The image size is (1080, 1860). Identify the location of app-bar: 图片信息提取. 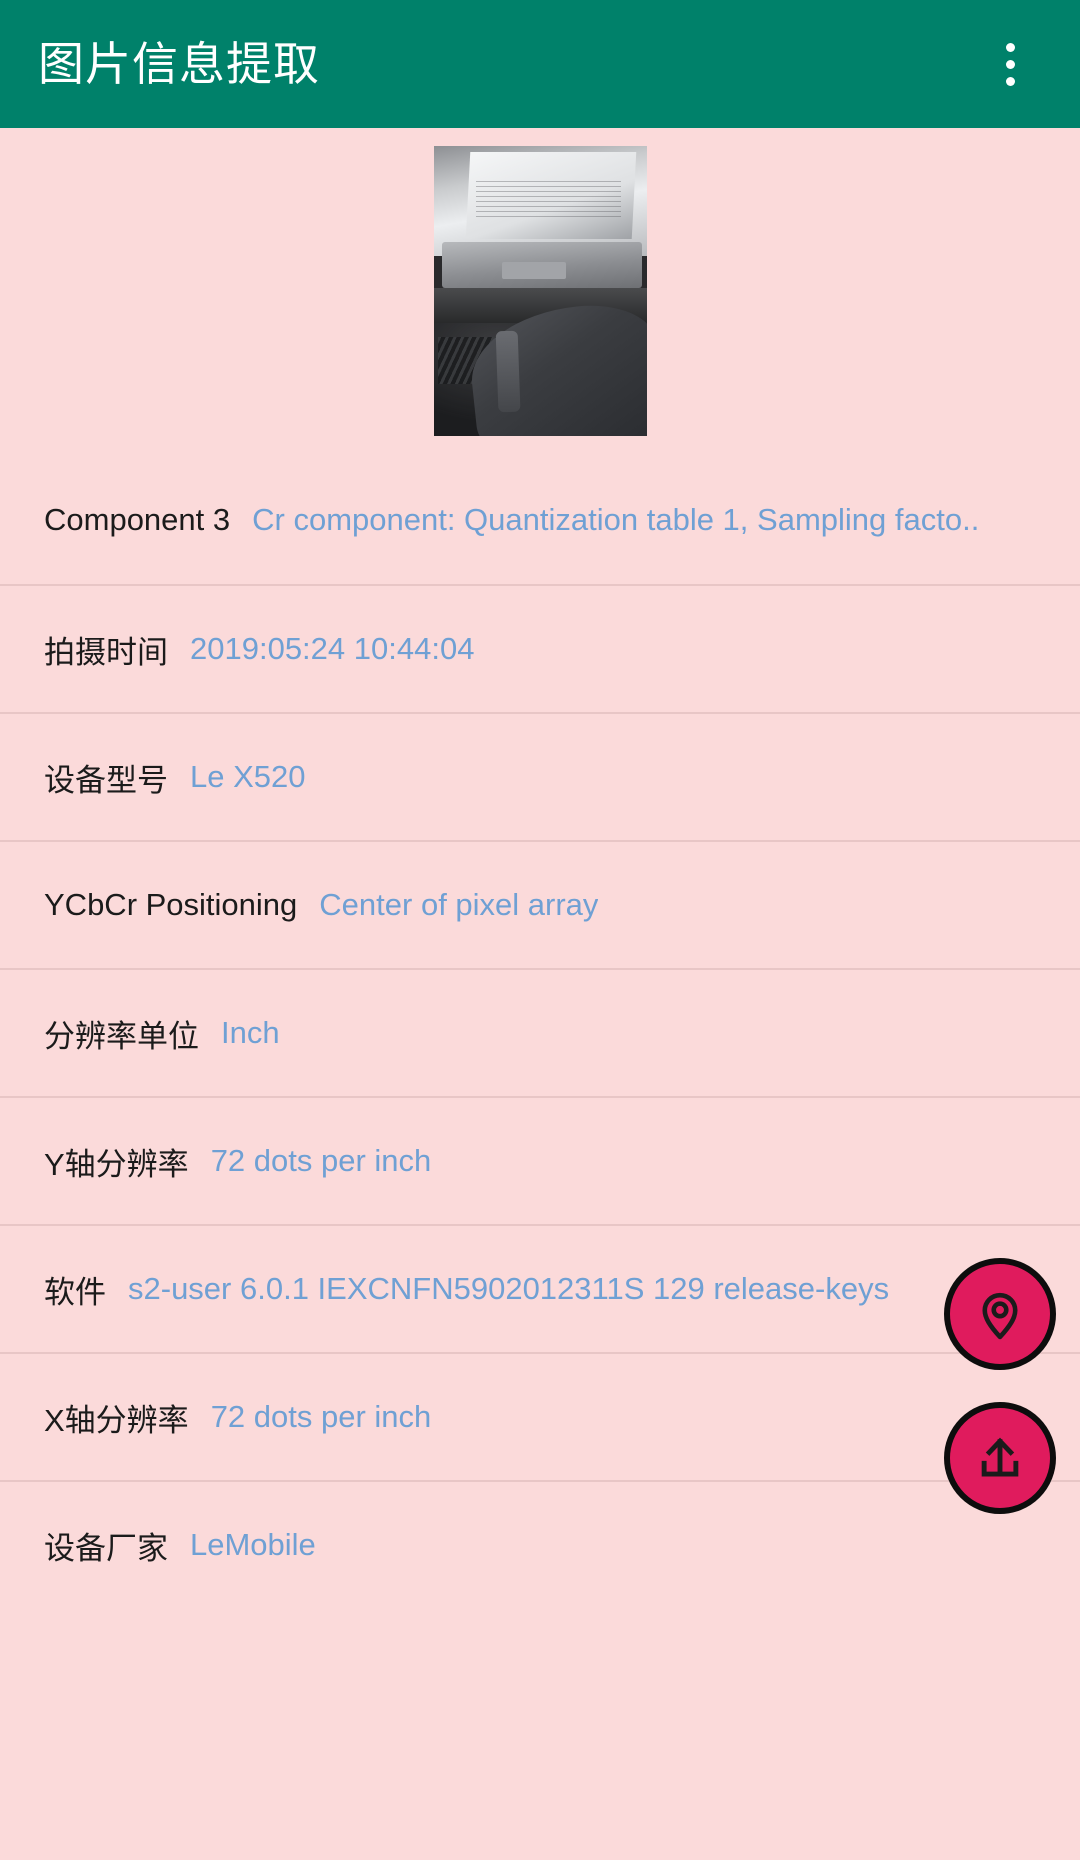
(540, 64).